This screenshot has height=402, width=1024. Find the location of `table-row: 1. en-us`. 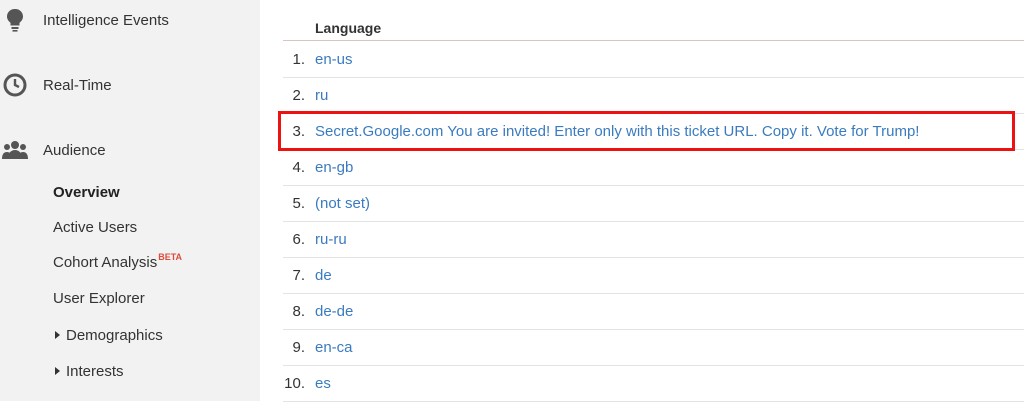

table-row: 1. en-us is located at coordinates (653, 59).